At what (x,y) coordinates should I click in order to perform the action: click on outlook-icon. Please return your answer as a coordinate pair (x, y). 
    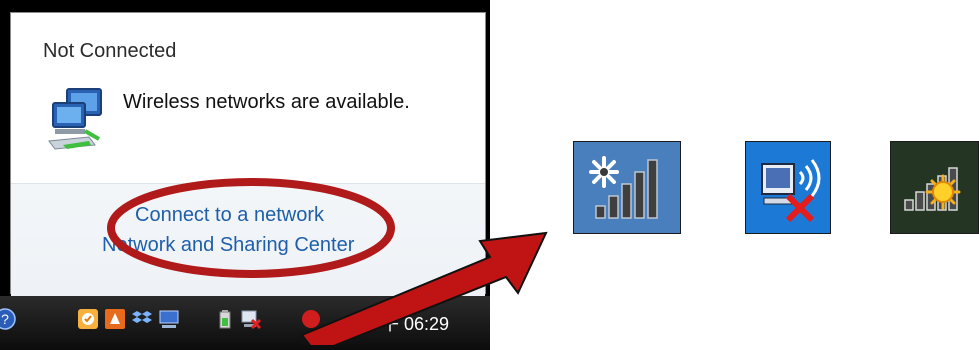
    Looking at the image, I should click on (88, 319).